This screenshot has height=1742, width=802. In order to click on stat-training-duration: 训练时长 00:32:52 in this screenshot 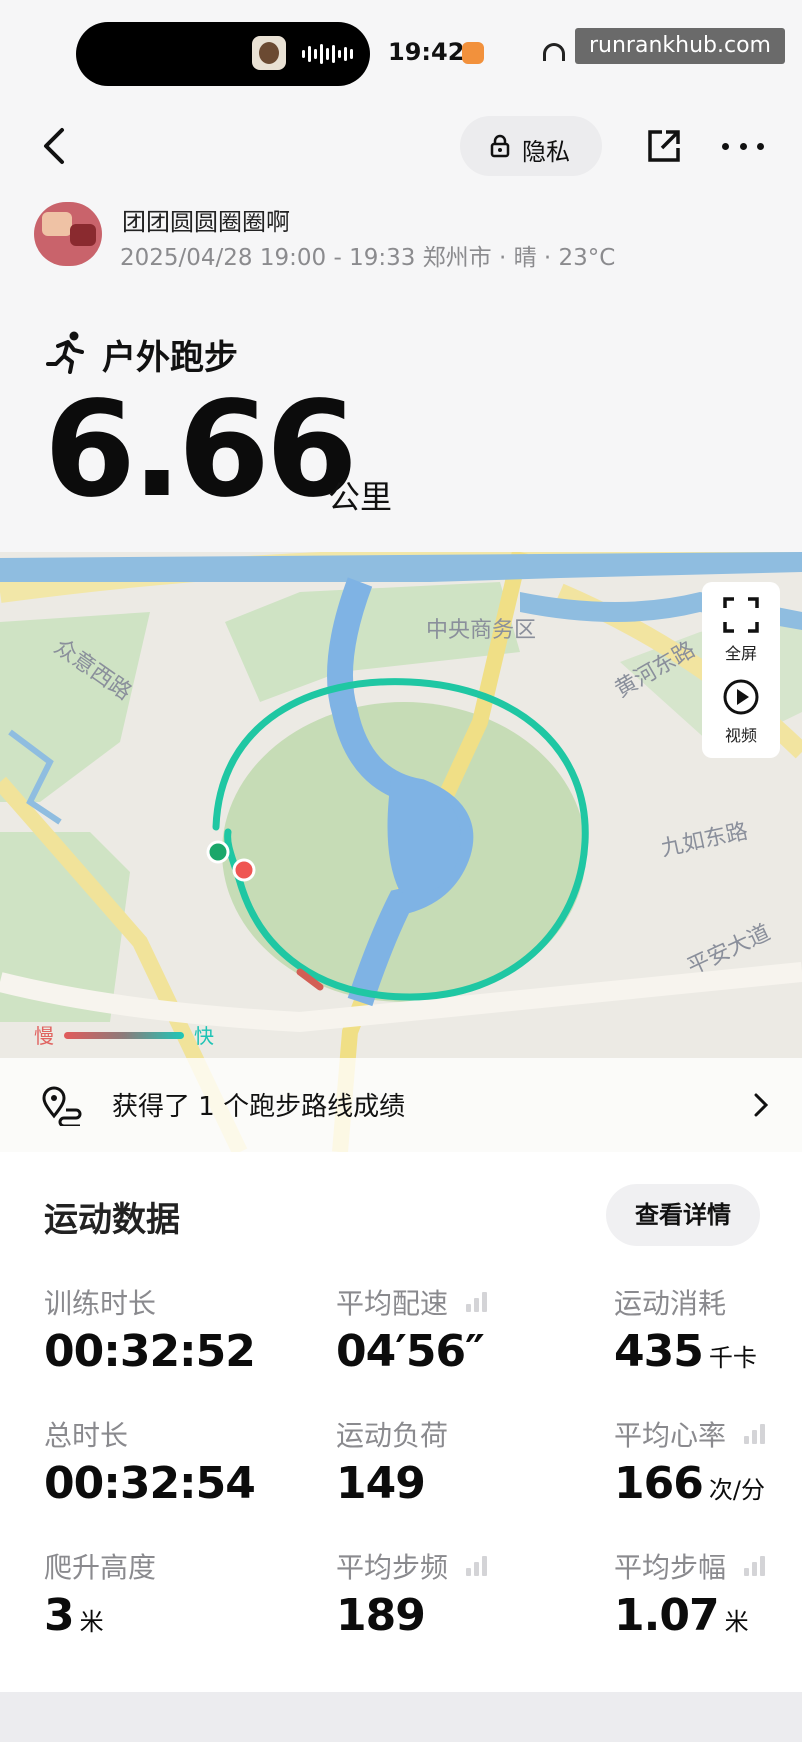, I will do `click(174, 1332)`.